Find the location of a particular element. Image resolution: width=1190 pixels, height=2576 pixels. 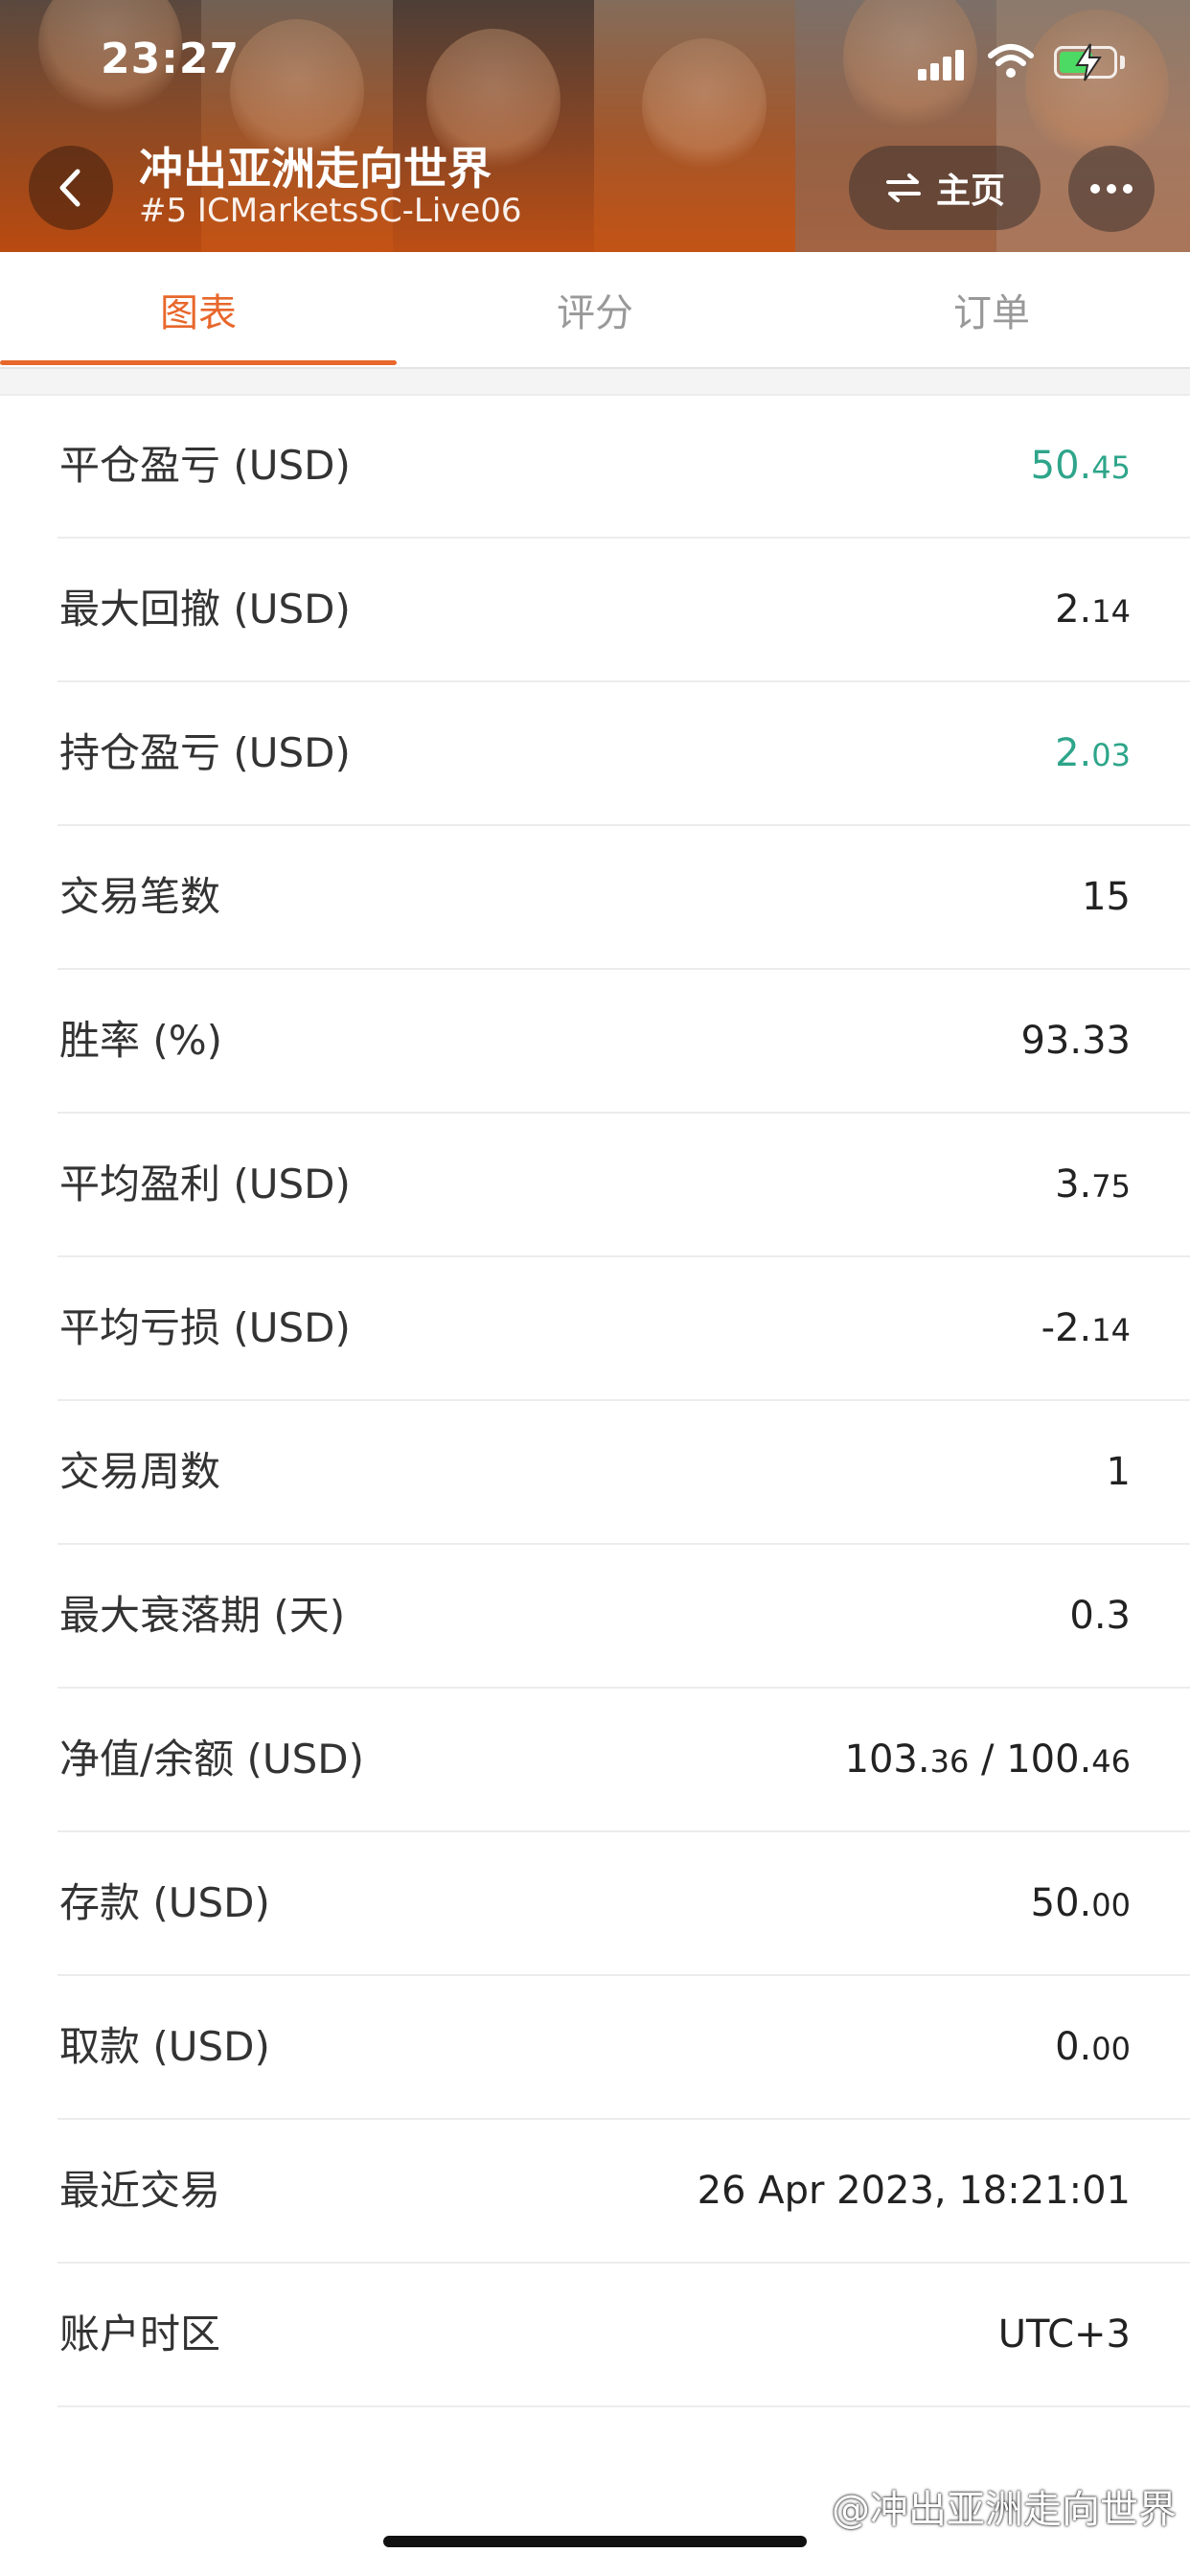

stat-label: 存款 (USD) is located at coordinates (164, 1902).